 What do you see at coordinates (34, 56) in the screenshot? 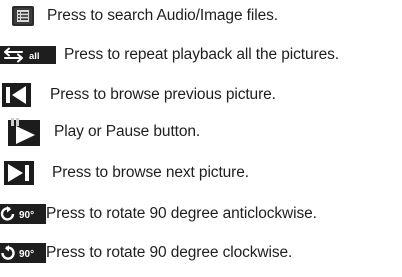
I see `repeat-all-icon-text: all` at bounding box center [34, 56].